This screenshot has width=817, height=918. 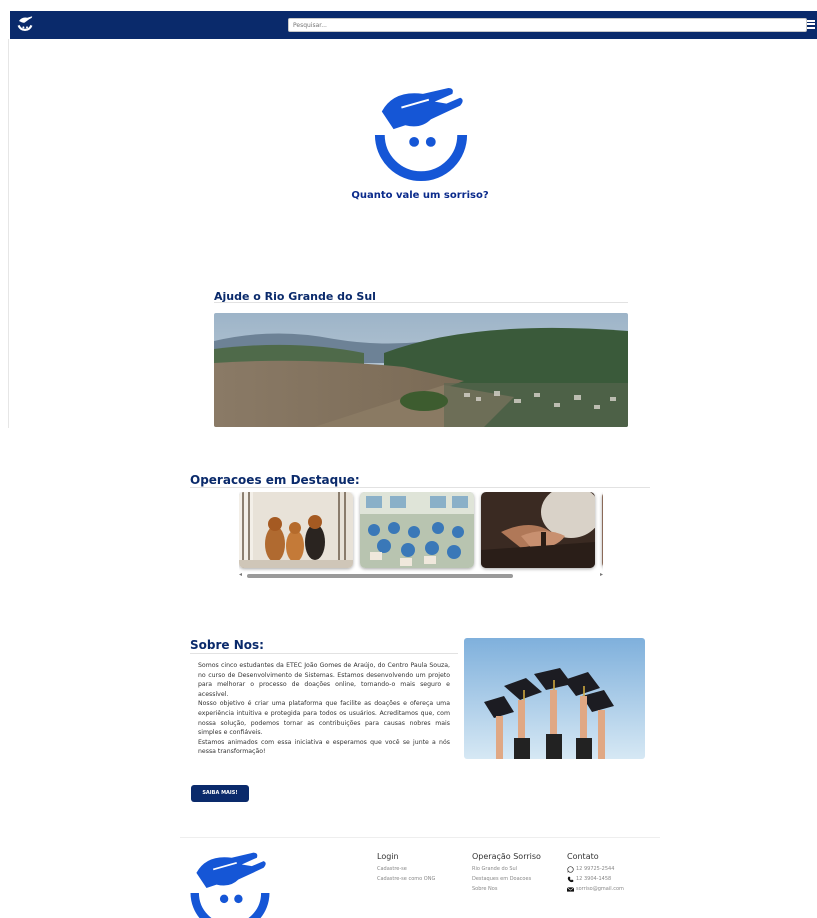 I want to click on contact-whatsapp: 12 99725-2544, so click(x=595, y=869).